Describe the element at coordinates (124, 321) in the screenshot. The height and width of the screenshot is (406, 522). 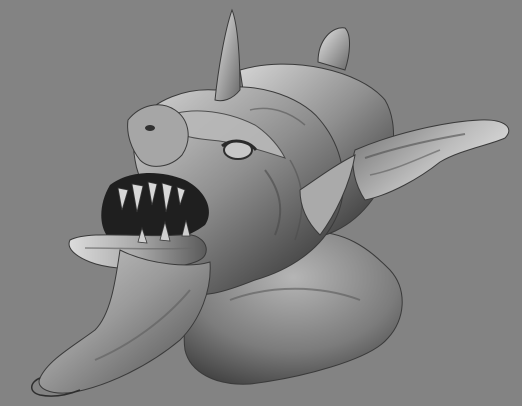
I see `lower-jaw` at that location.